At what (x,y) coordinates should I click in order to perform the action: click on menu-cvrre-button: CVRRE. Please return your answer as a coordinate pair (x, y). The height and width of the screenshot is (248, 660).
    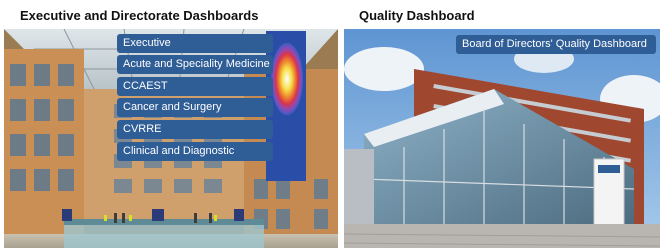
    Looking at the image, I should click on (195, 129).